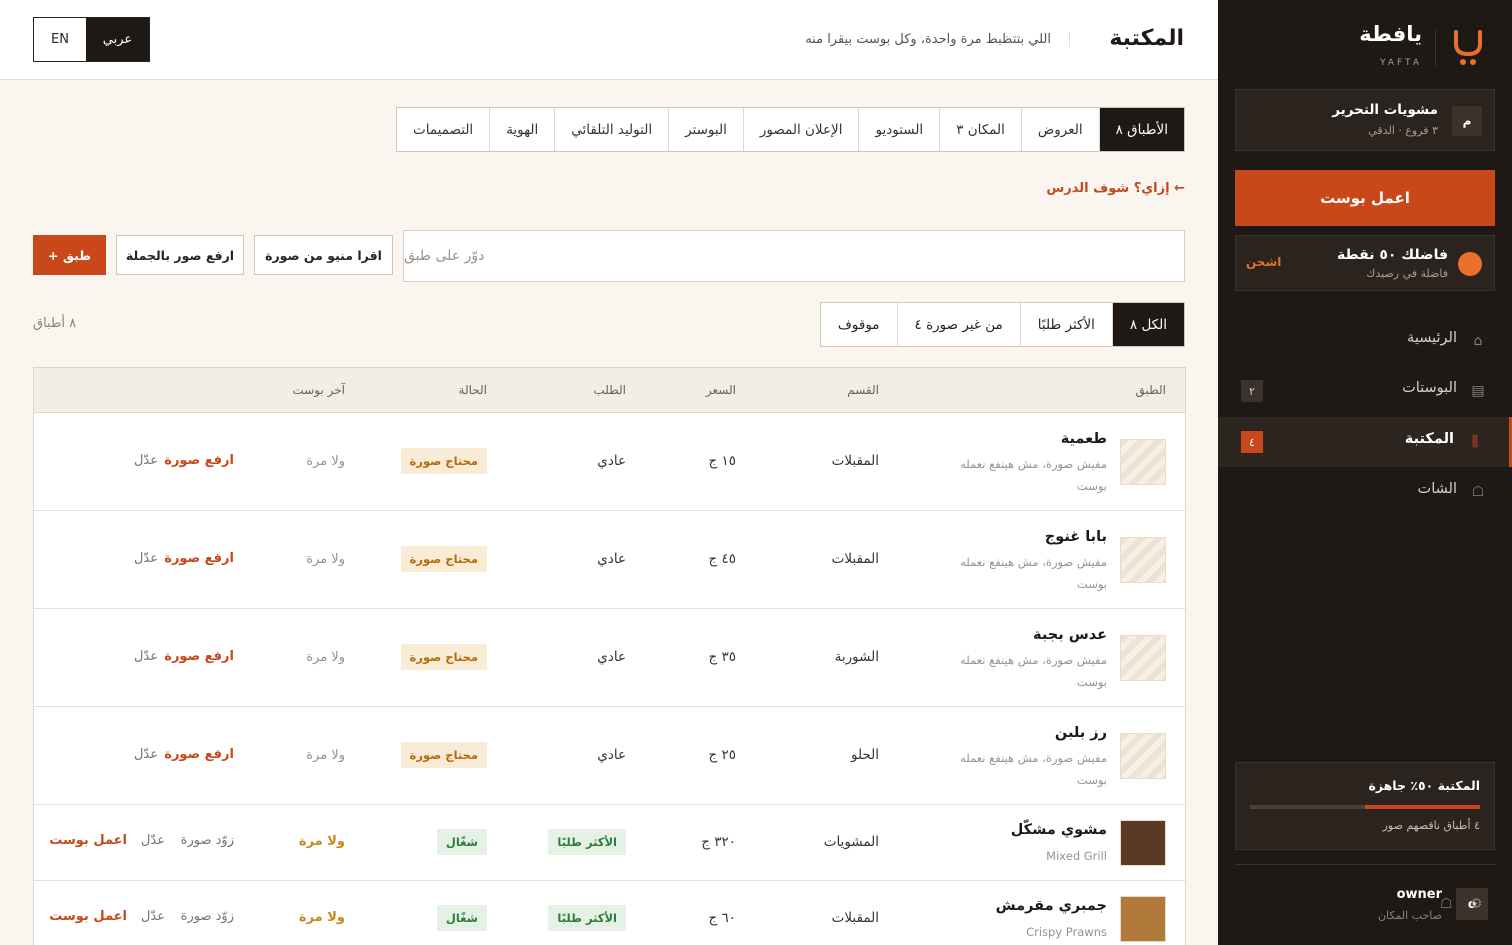 The height and width of the screenshot is (945, 1512). What do you see at coordinates (958, 324) in the screenshot?
I see `filter-no-photo: من غير صورة ٤` at bounding box center [958, 324].